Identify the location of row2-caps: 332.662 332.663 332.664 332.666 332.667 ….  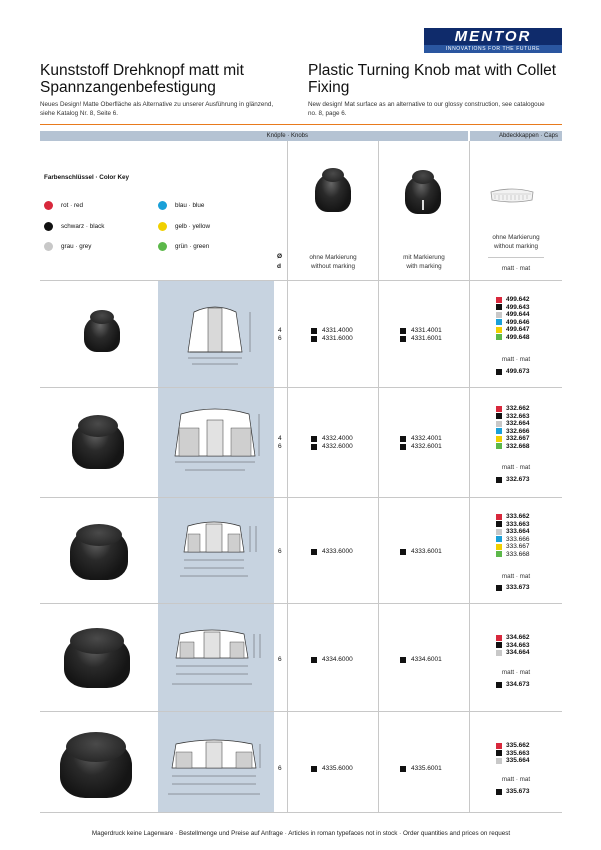
(513, 427).